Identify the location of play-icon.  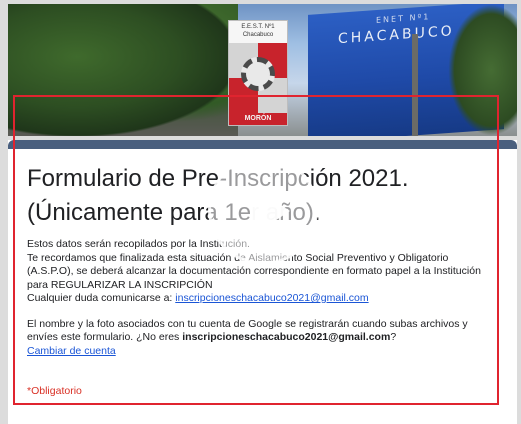
(270, 211).